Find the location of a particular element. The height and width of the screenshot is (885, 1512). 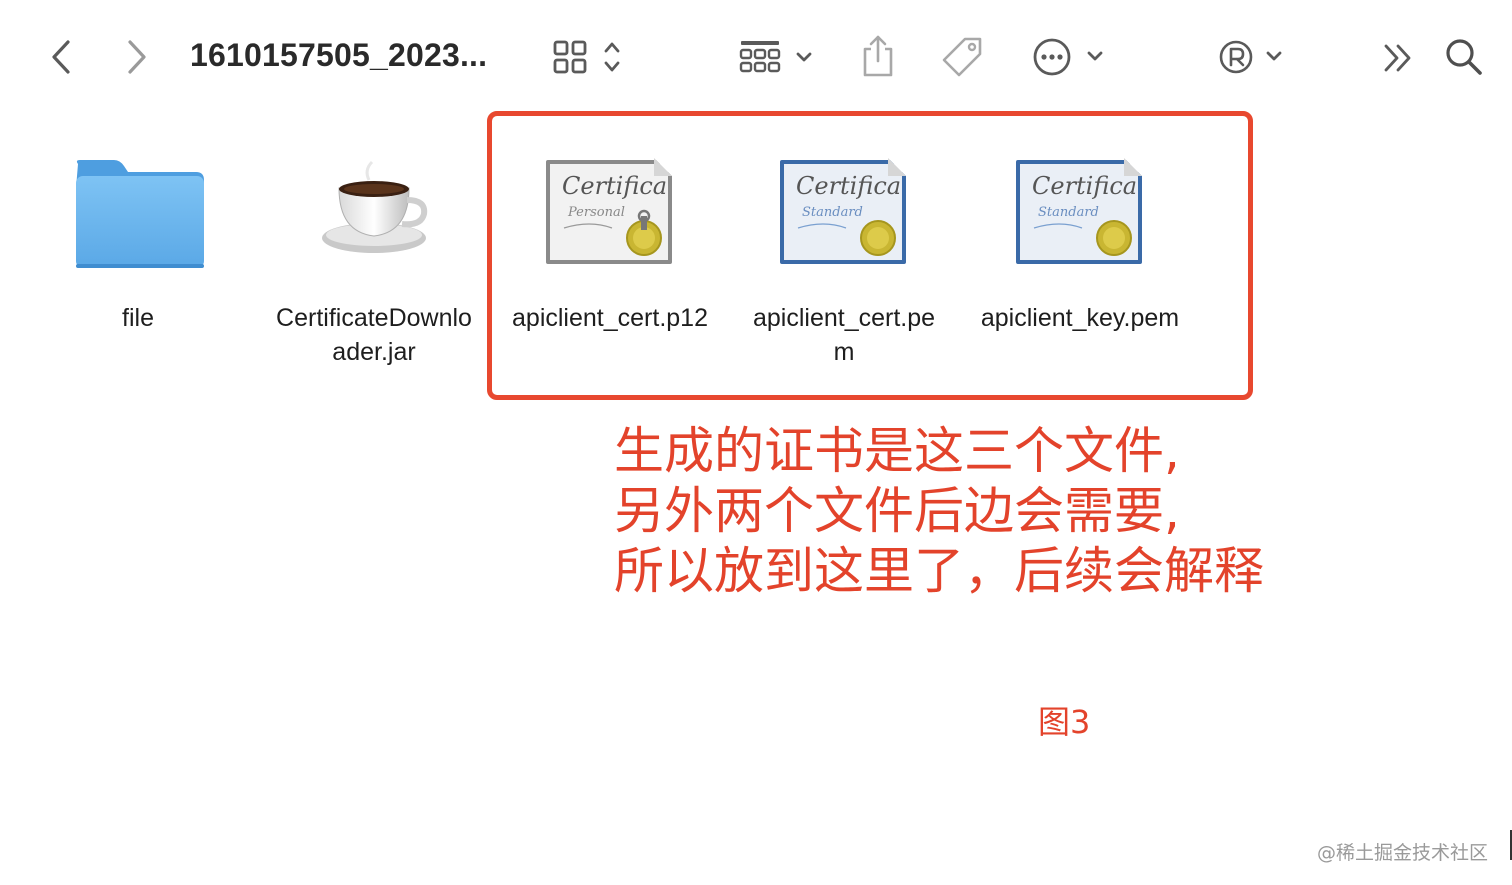

annotation-line: 生成的证书是这三个文件, is located at coordinates (897, 451).